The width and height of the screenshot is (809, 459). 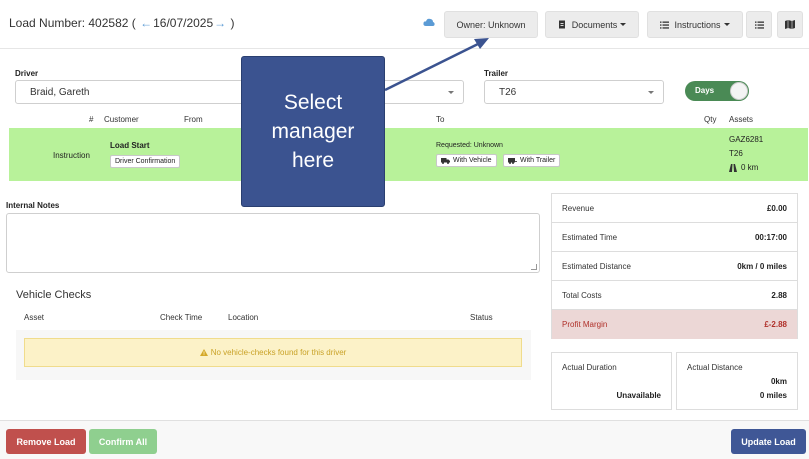 I want to click on requested-text: Requested: Unknown, so click(x=469, y=145).